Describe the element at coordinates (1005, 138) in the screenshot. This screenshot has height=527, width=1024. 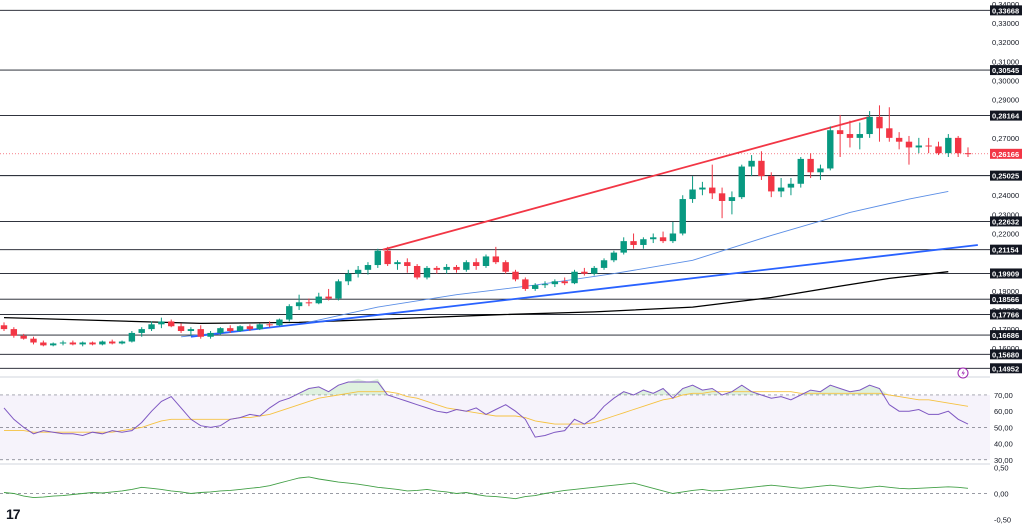
I see `price-tick-label: 0,27000` at that location.